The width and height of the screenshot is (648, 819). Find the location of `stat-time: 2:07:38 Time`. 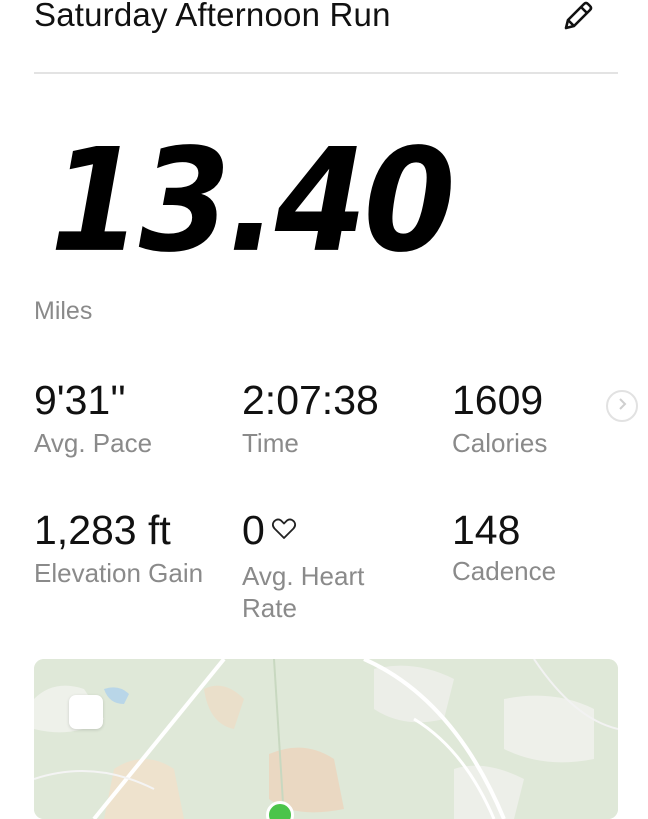

stat-time: 2:07:38 Time is located at coordinates (342, 419).